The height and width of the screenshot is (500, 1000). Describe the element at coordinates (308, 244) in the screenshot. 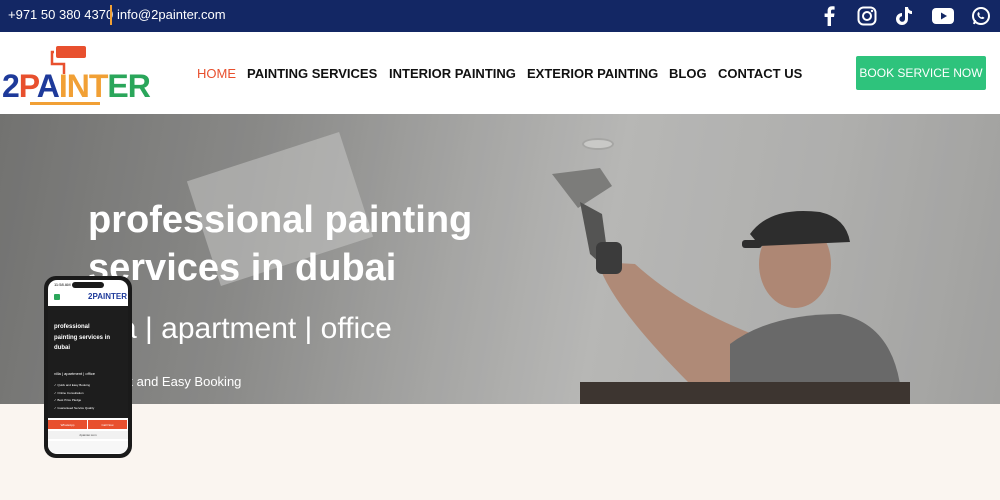

I see `hero-title: professional painting services in dubai` at that location.